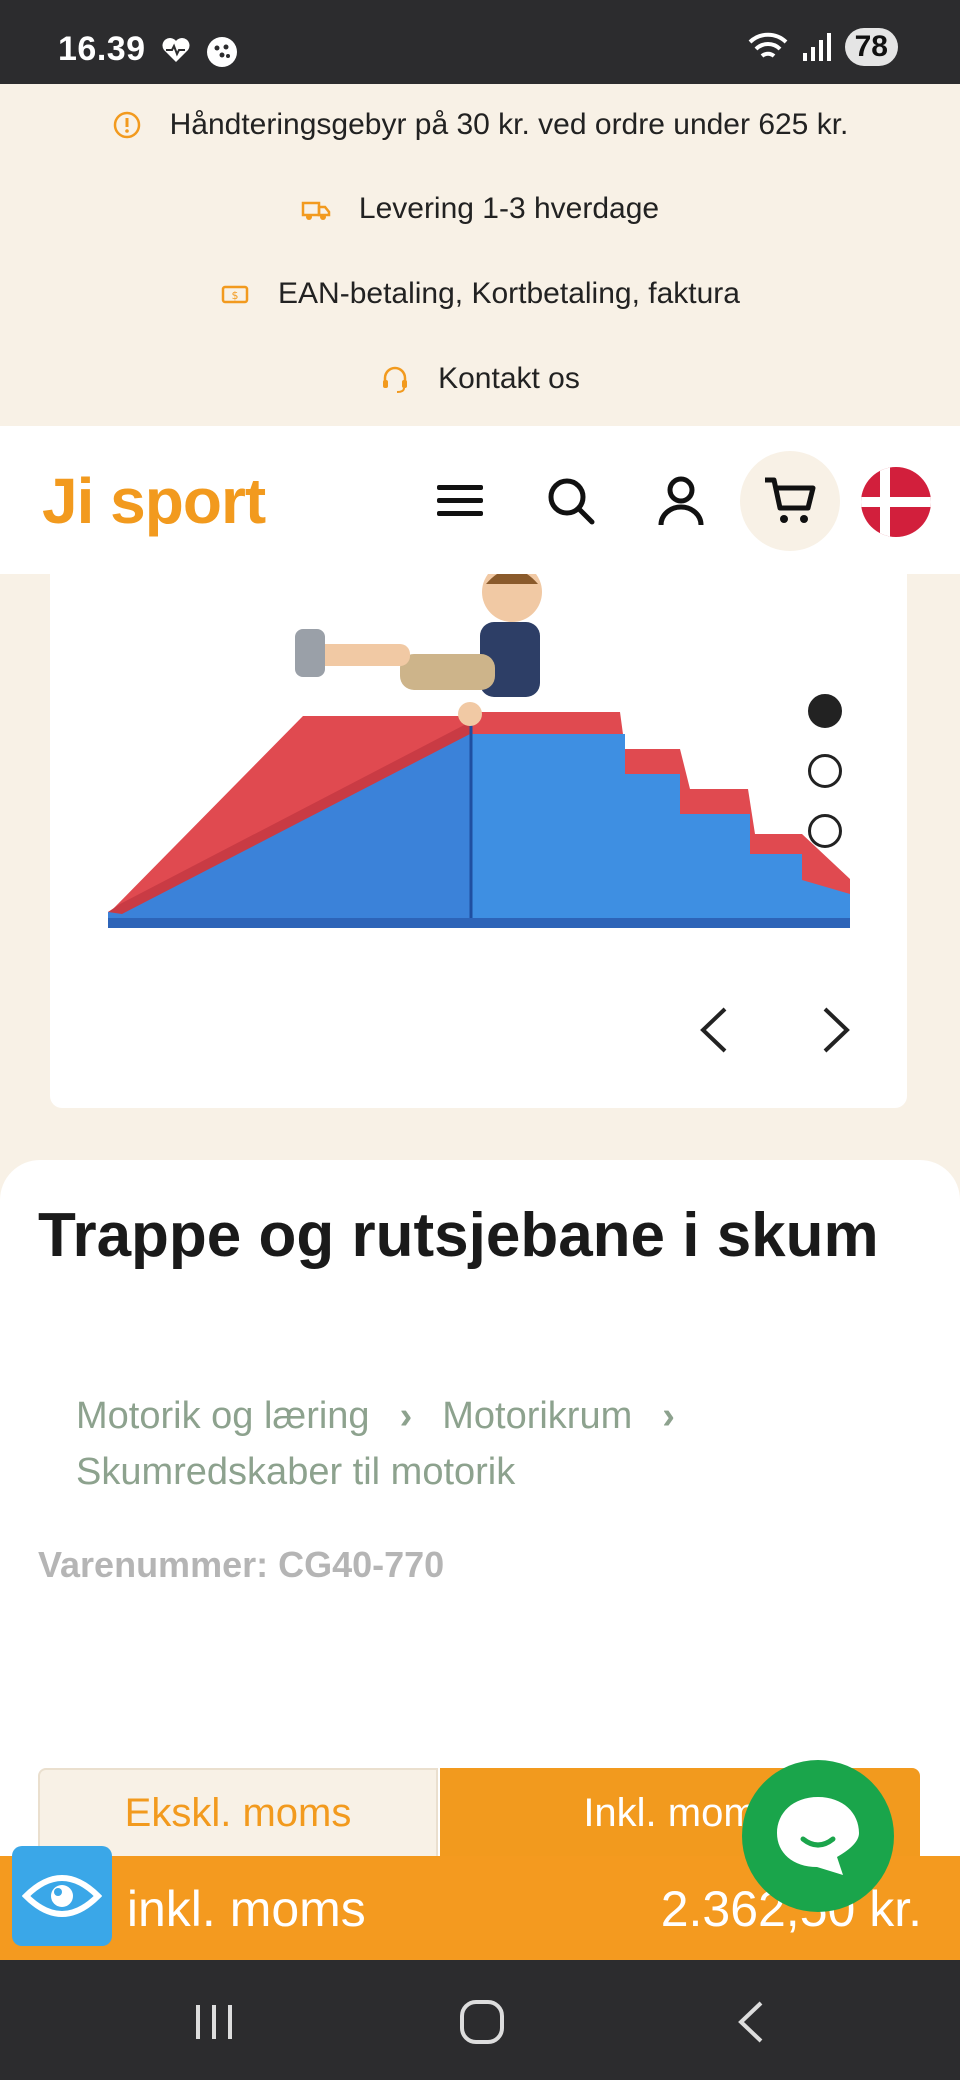  Describe the element at coordinates (871, 47) in the screenshot. I see `battery-indicator: 78` at that location.